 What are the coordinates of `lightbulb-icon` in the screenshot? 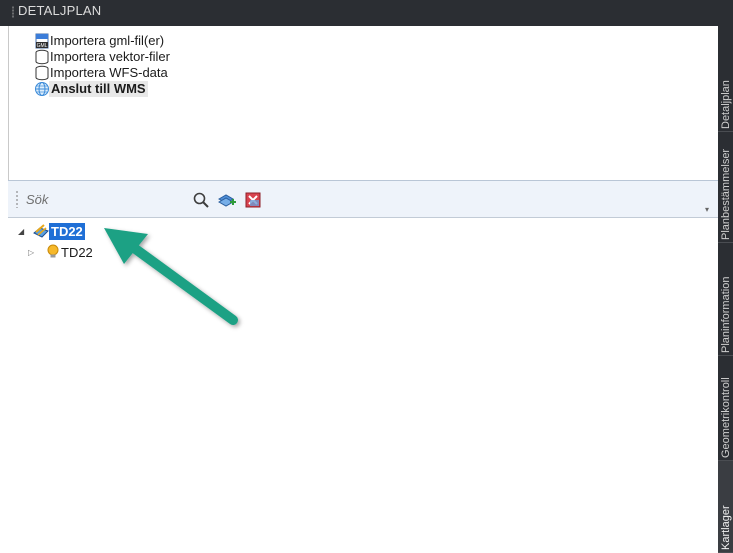 It's located at (53, 251).